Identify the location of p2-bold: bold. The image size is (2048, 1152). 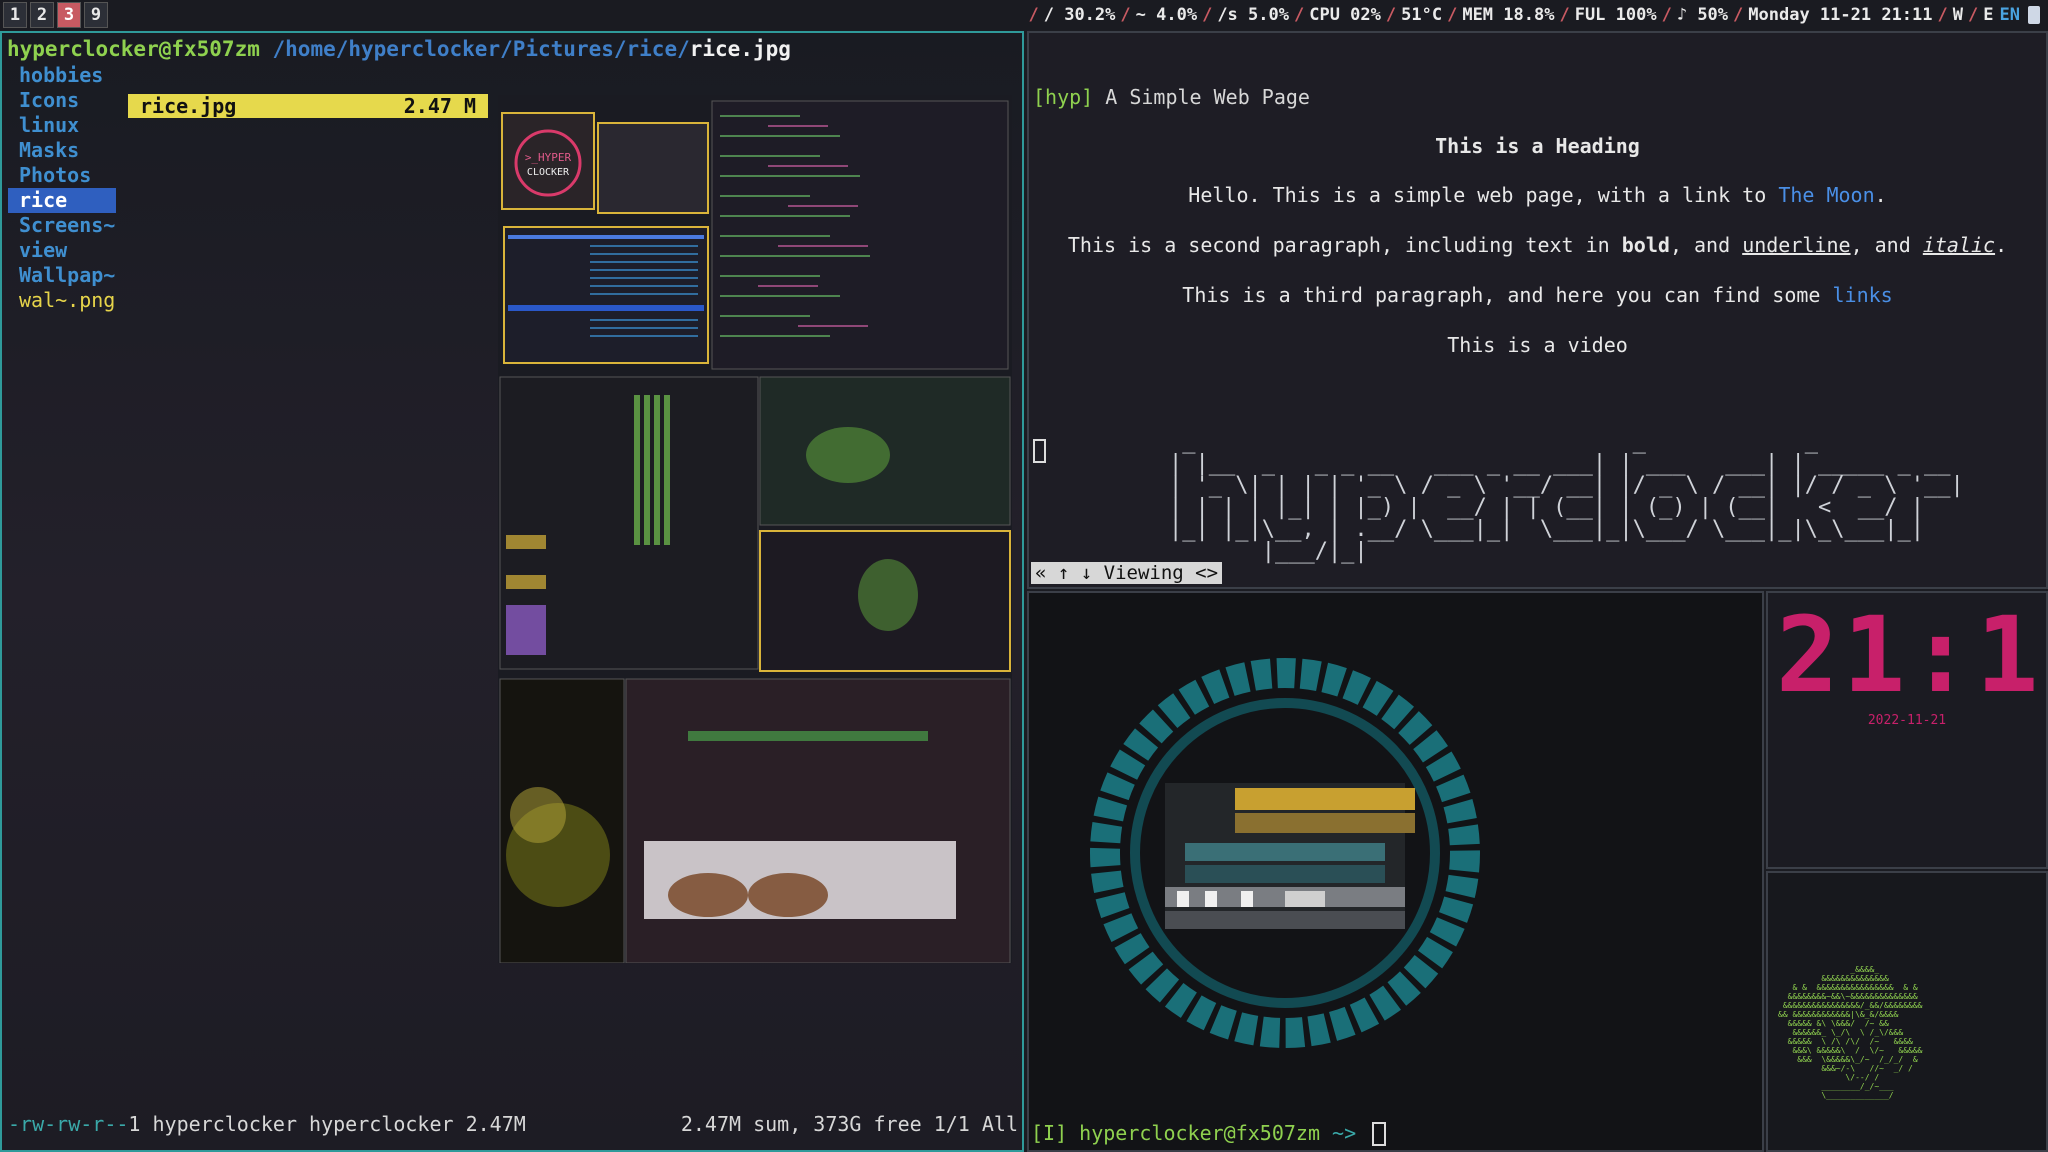
(1645, 245).